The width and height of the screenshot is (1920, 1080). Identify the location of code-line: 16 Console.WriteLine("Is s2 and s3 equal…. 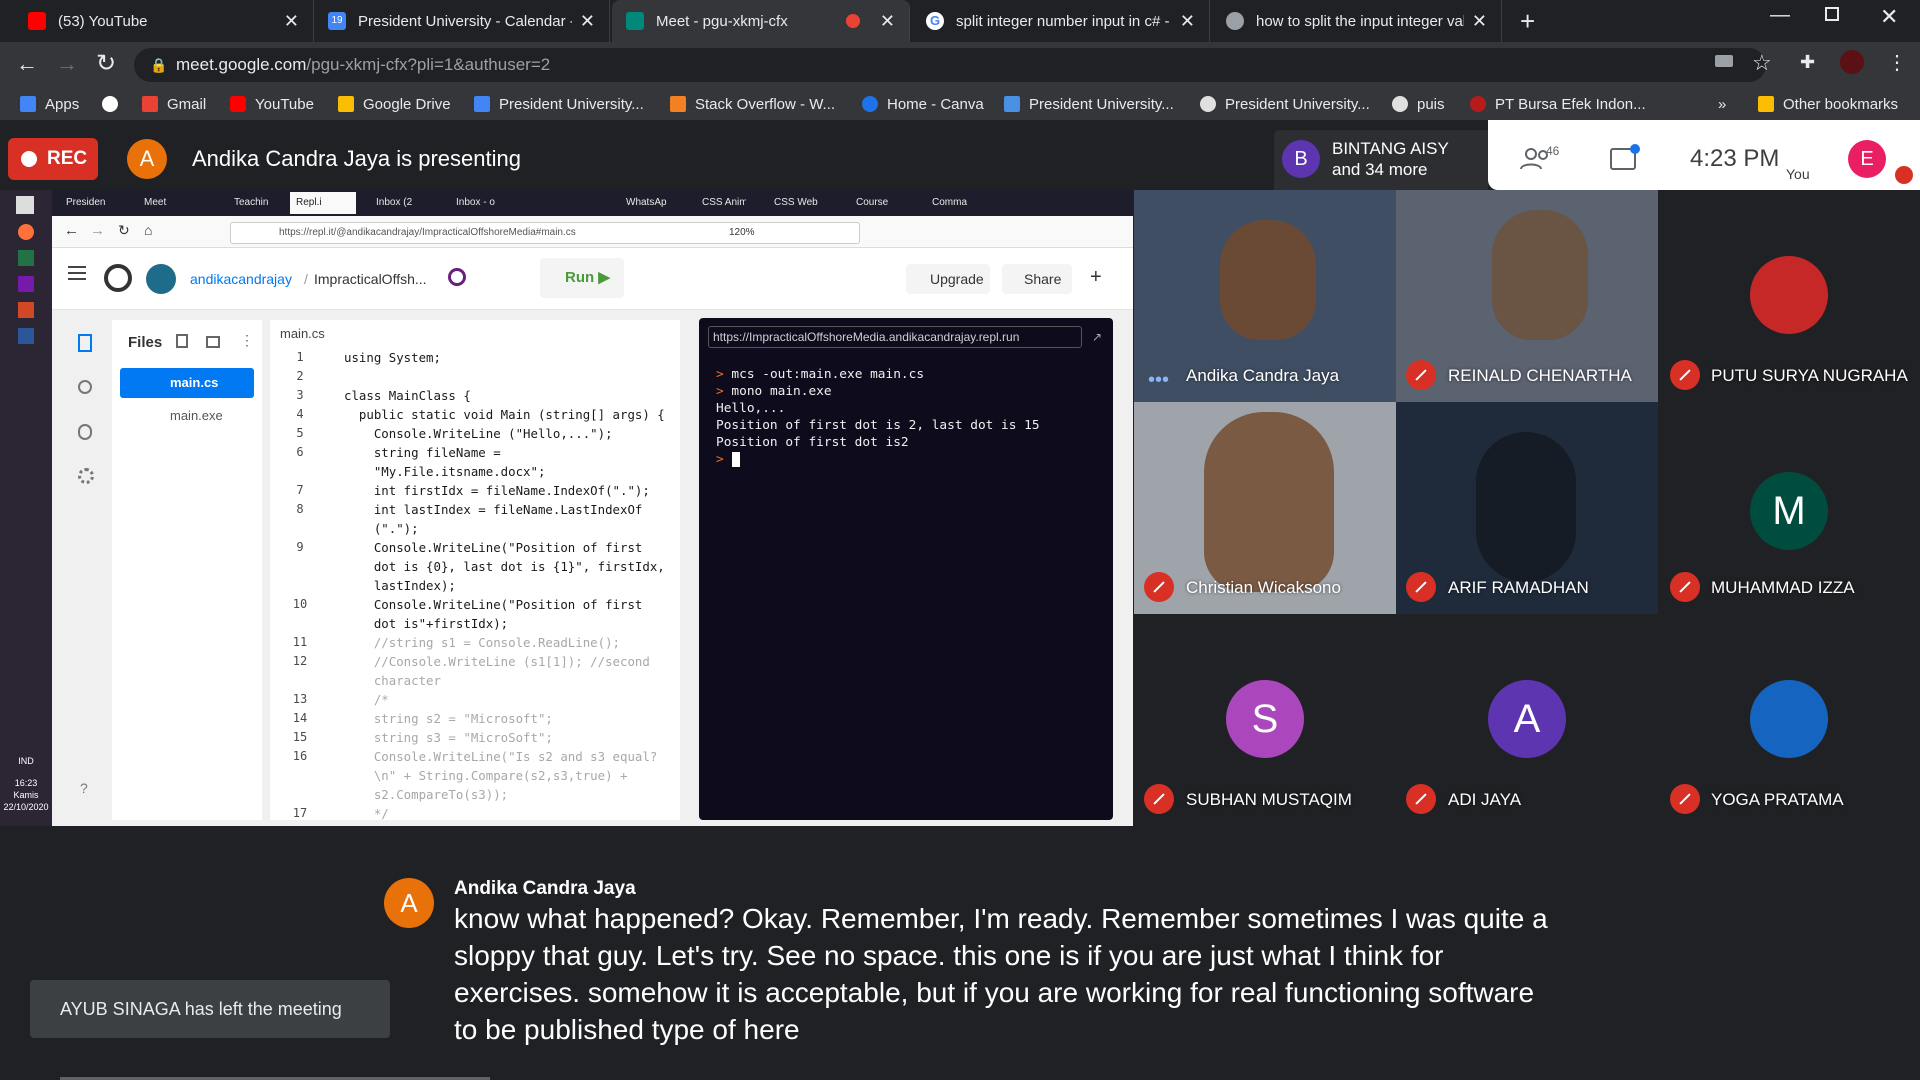
(485, 758).